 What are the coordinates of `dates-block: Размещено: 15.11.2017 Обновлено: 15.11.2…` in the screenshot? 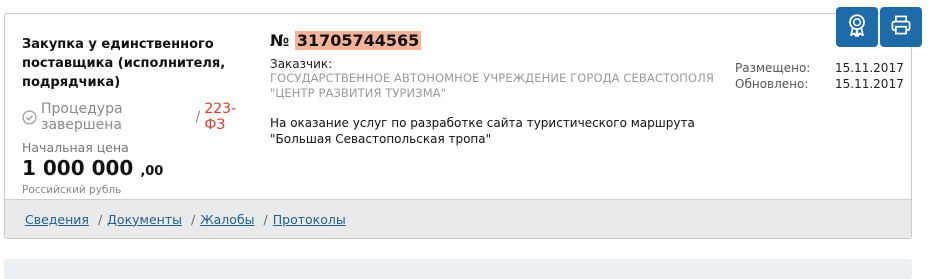 It's located at (820, 76).